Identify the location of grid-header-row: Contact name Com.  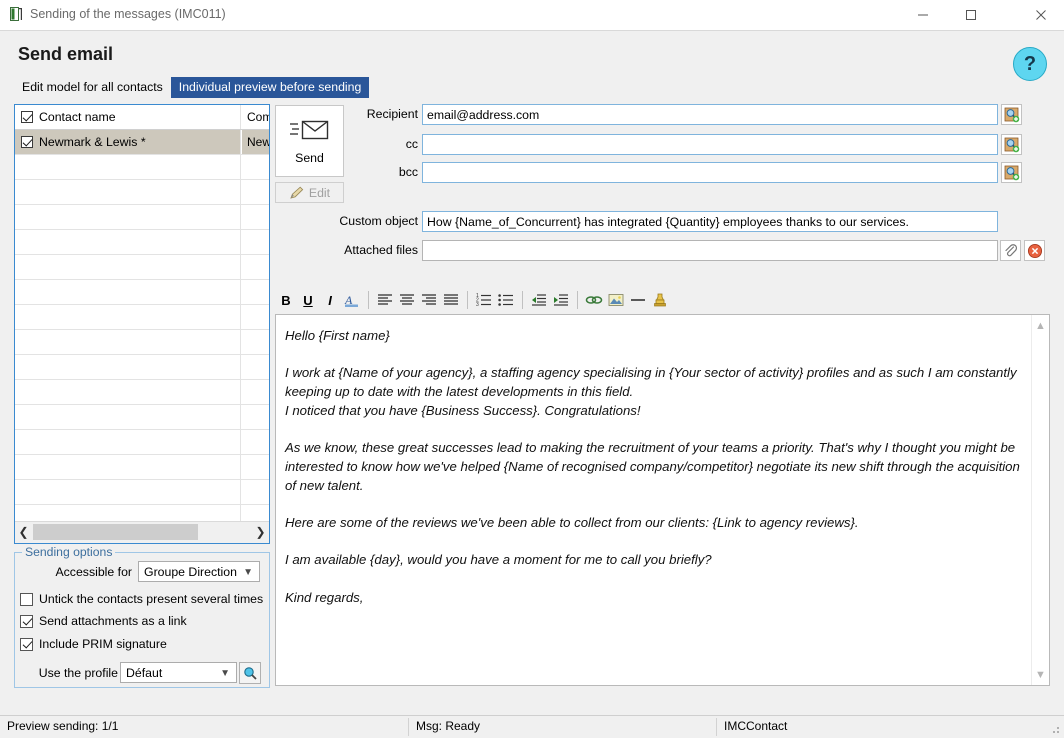
(142, 117).